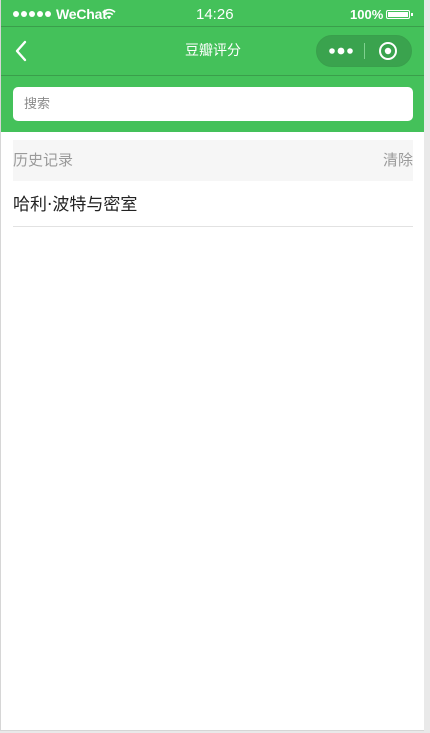 This screenshot has width=430, height=733. I want to click on clear-history-button: 清除, so click(398, 160).